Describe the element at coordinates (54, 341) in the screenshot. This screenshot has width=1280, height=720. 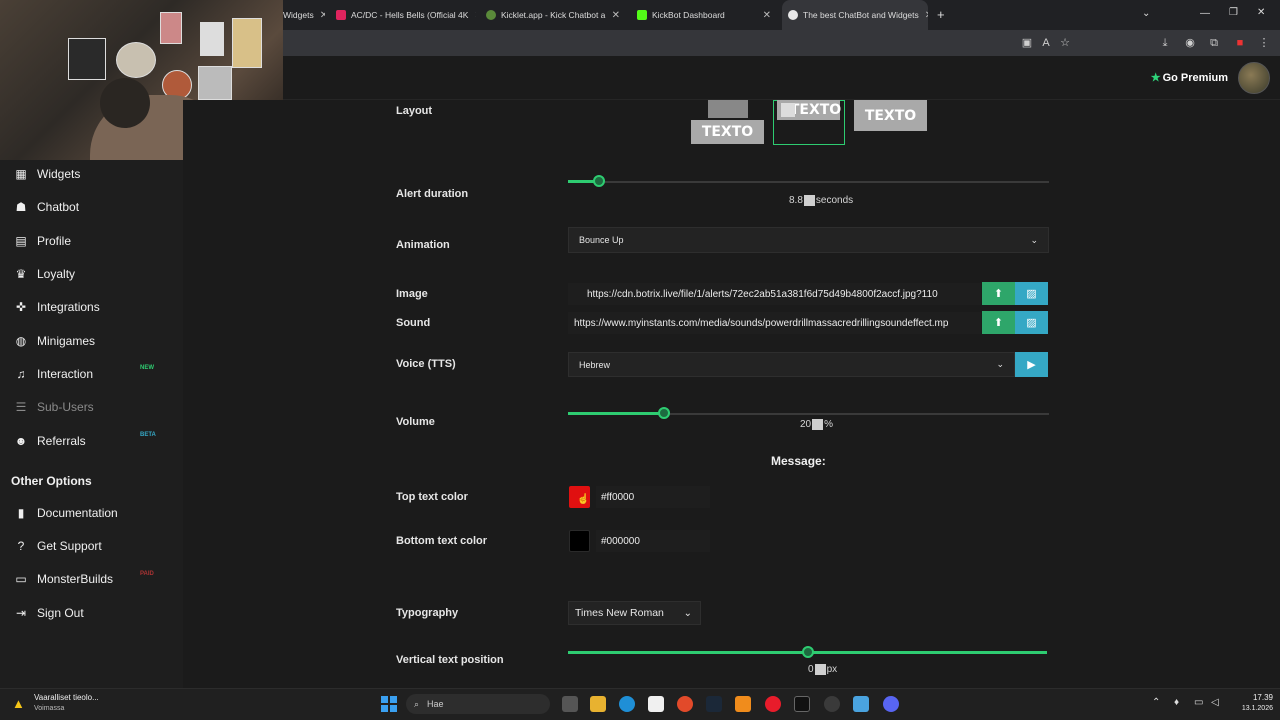
I see `sidebar-item-minigames: ◍ Minigames` at that location.